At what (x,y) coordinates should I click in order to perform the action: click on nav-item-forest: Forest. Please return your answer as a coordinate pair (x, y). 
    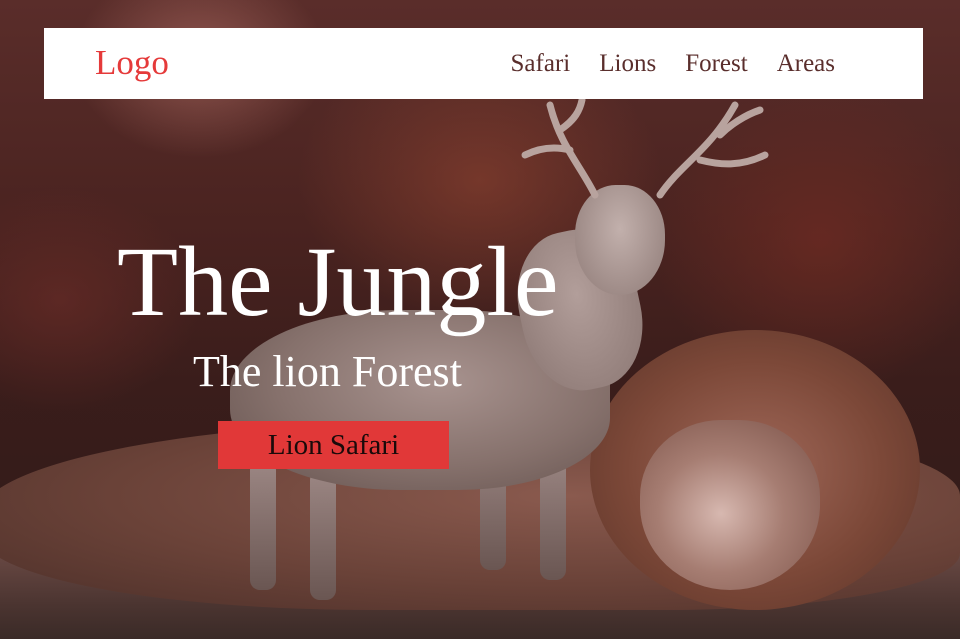
    Looking at the image, I should click on (716, 64).